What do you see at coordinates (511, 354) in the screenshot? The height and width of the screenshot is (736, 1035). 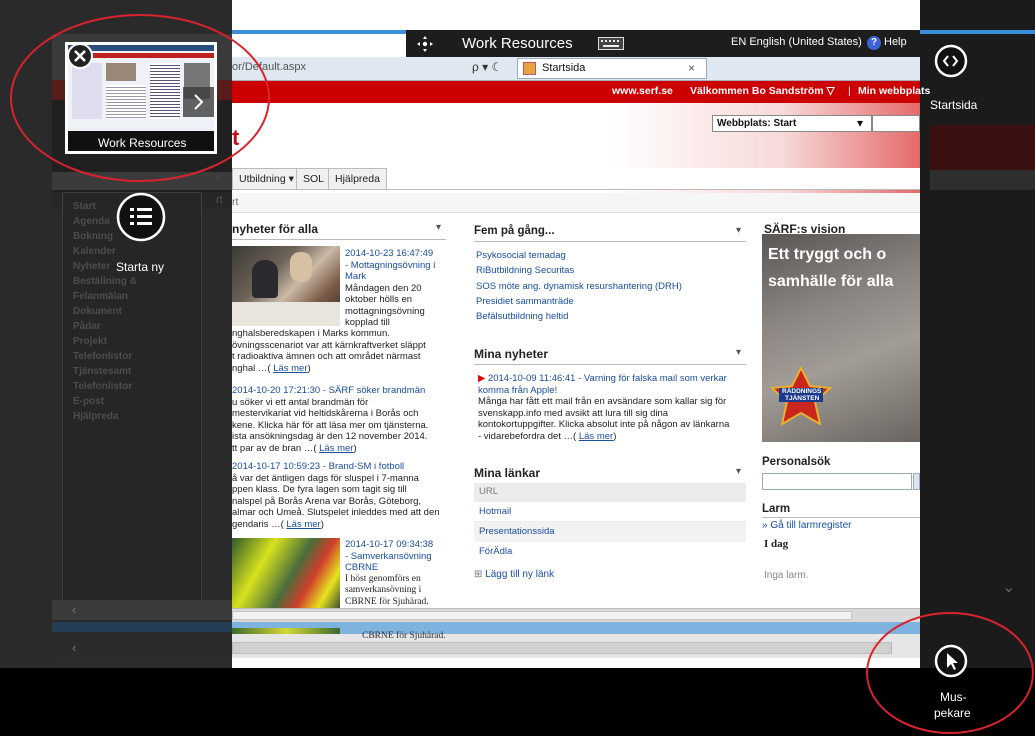 I see `mina-nyheter-title: Mina nyheter` at bounding box center [511, 354].